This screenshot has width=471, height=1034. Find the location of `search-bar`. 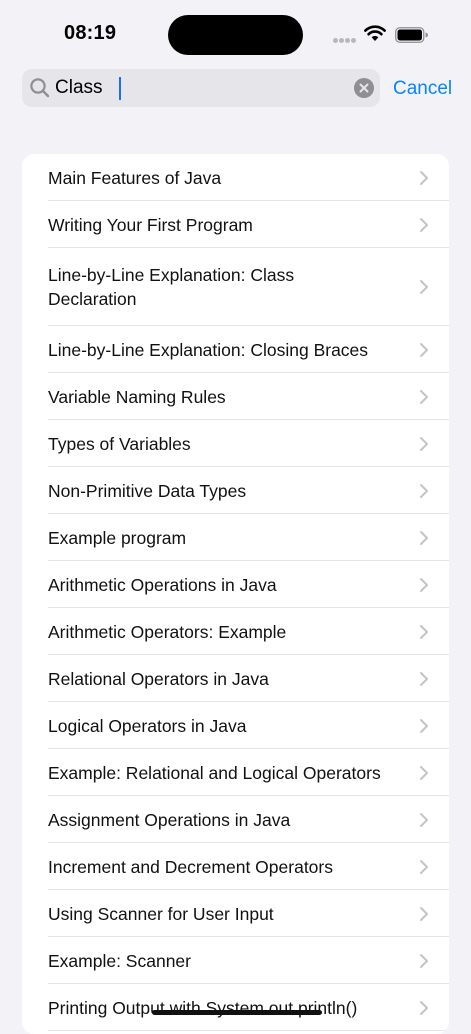

search-bar is located at coordinates (201, 88).